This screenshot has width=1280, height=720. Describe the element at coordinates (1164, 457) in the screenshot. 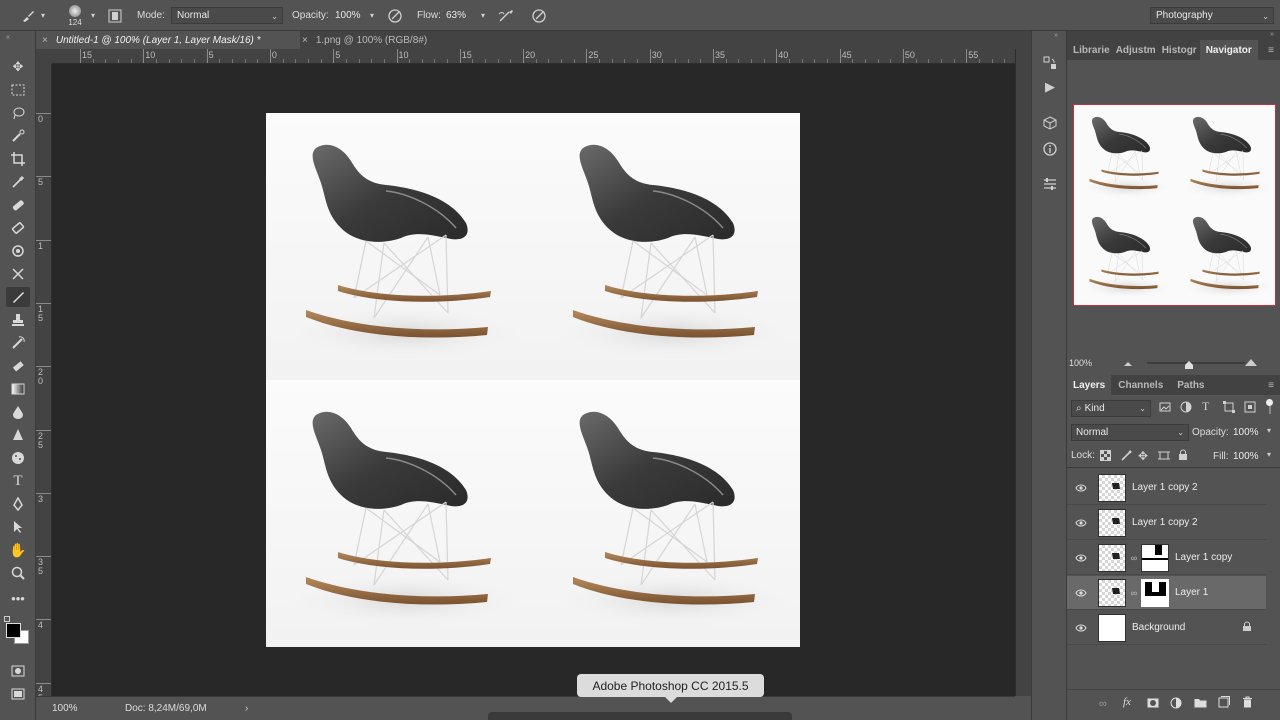

I see `lock-artboard-icon` at that location.